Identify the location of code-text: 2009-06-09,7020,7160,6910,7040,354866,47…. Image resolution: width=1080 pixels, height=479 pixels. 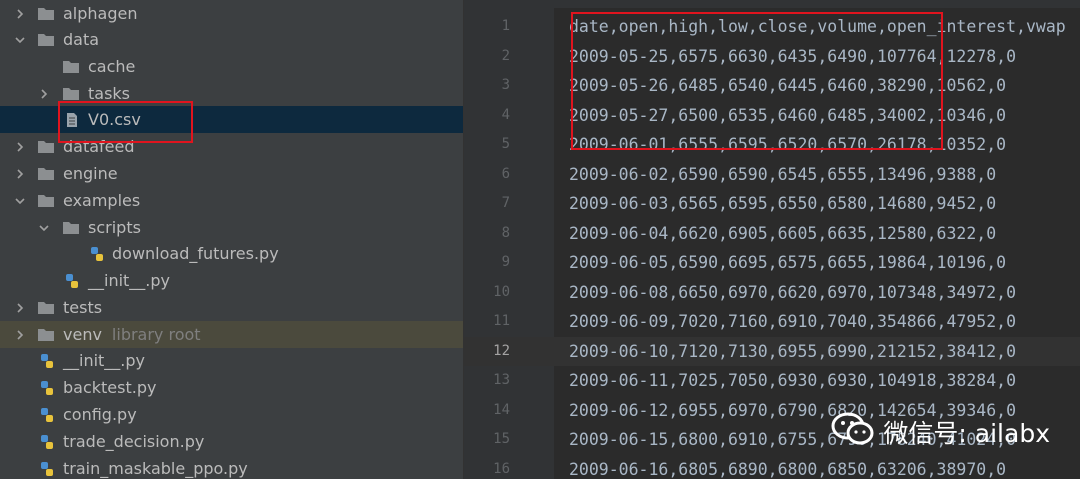
(792, 322).